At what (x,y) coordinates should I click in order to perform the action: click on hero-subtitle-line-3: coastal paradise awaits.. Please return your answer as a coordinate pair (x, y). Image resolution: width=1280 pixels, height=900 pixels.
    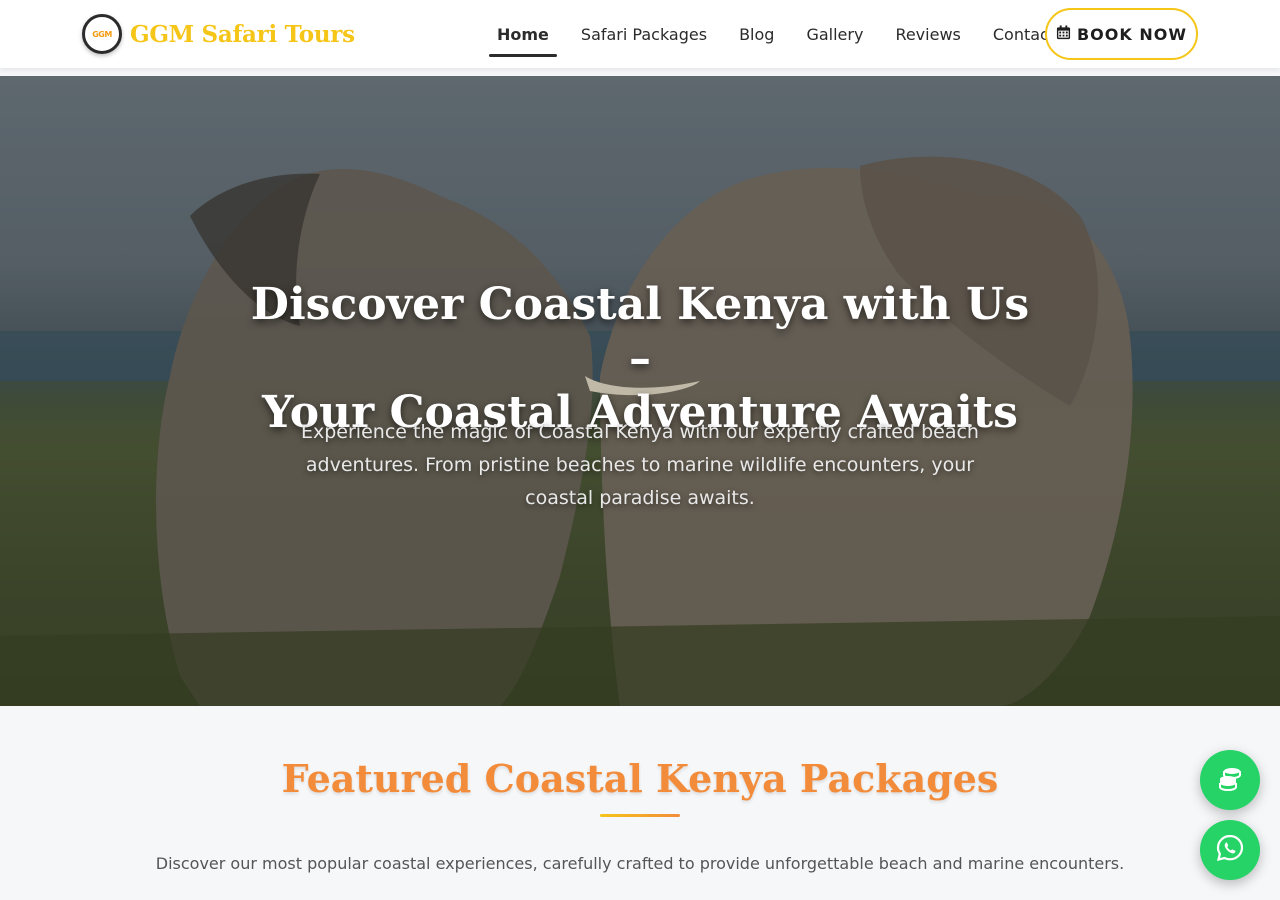
    Looking at the image, I should click on (640, 498).